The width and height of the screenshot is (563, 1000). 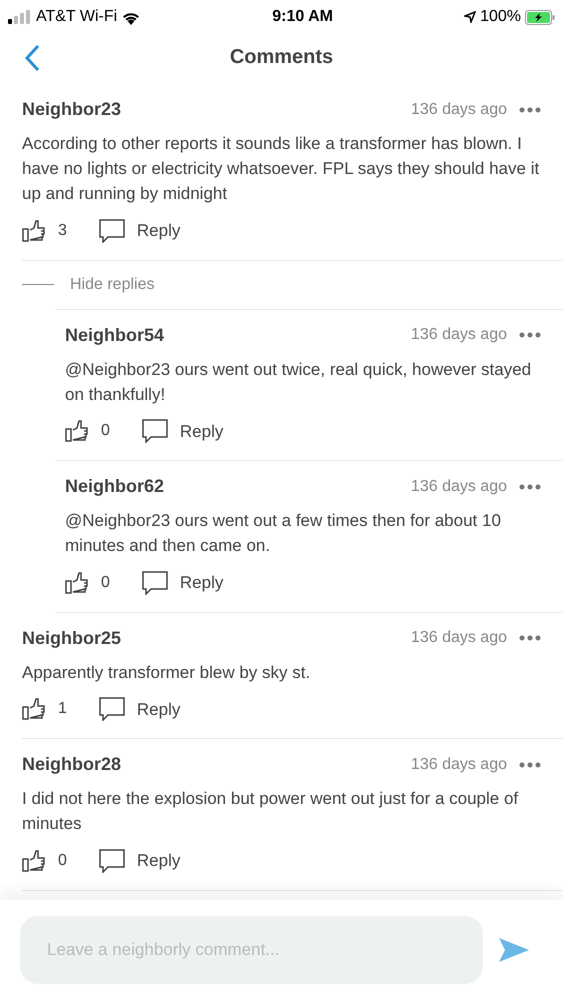 I want to click on charging-battery-icon, so click(x=539, y=17).